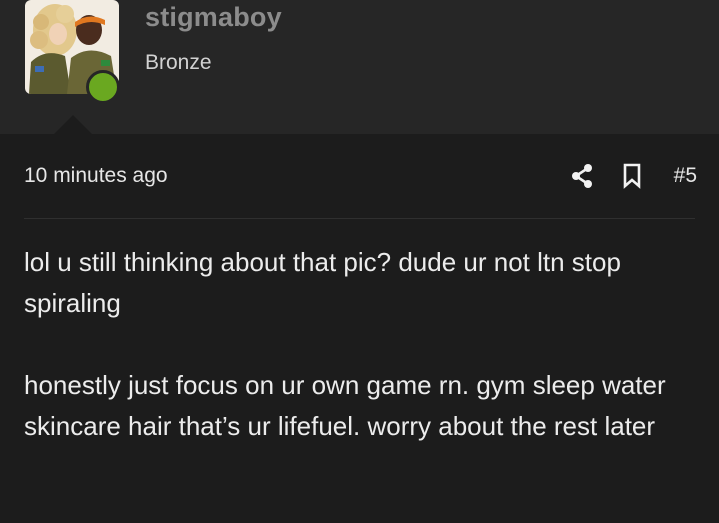  I want to click on share-icon, so click(581, 176).